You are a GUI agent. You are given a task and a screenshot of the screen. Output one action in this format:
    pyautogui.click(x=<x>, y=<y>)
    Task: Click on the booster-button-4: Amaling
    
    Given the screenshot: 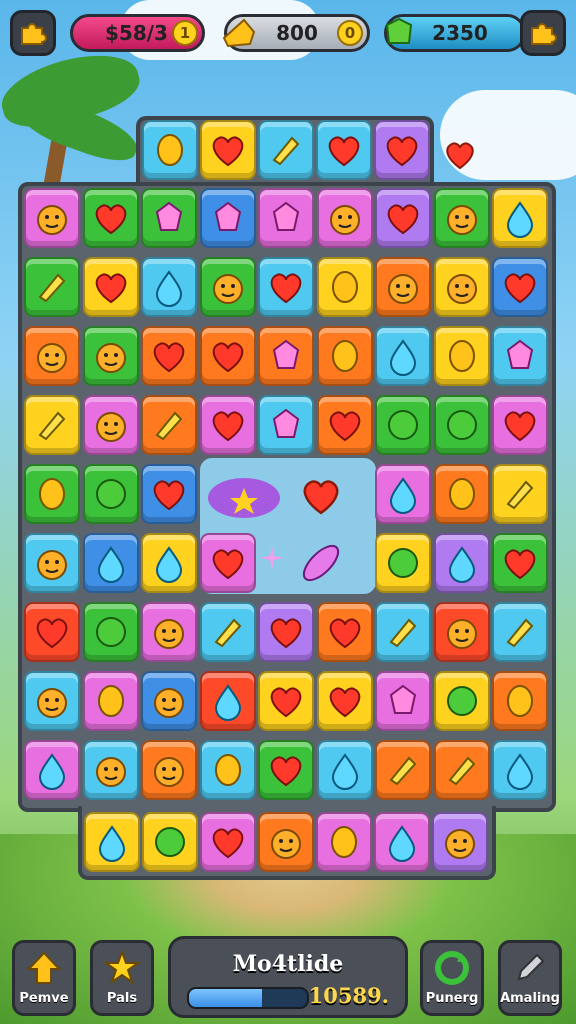 What is the action you would take?
    pyautogui.click(x=530, y=978)
    